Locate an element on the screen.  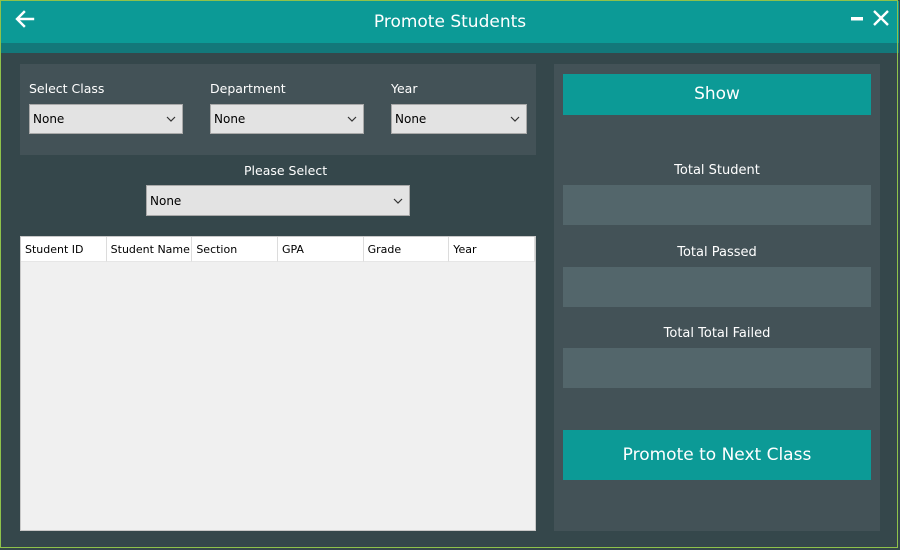
column-header-grade: Grade is located at coordinates (406, 249).